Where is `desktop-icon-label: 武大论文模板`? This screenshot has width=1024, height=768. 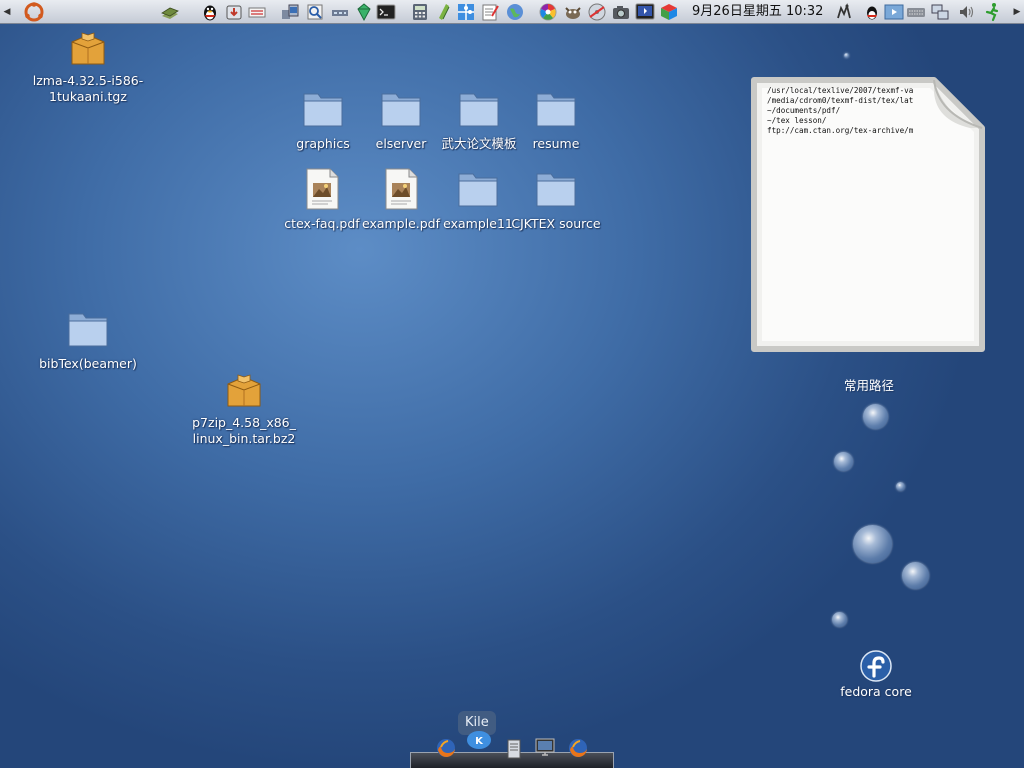
desktop-icon-label: 武大论文模板 is located at coordinates (479, 143).